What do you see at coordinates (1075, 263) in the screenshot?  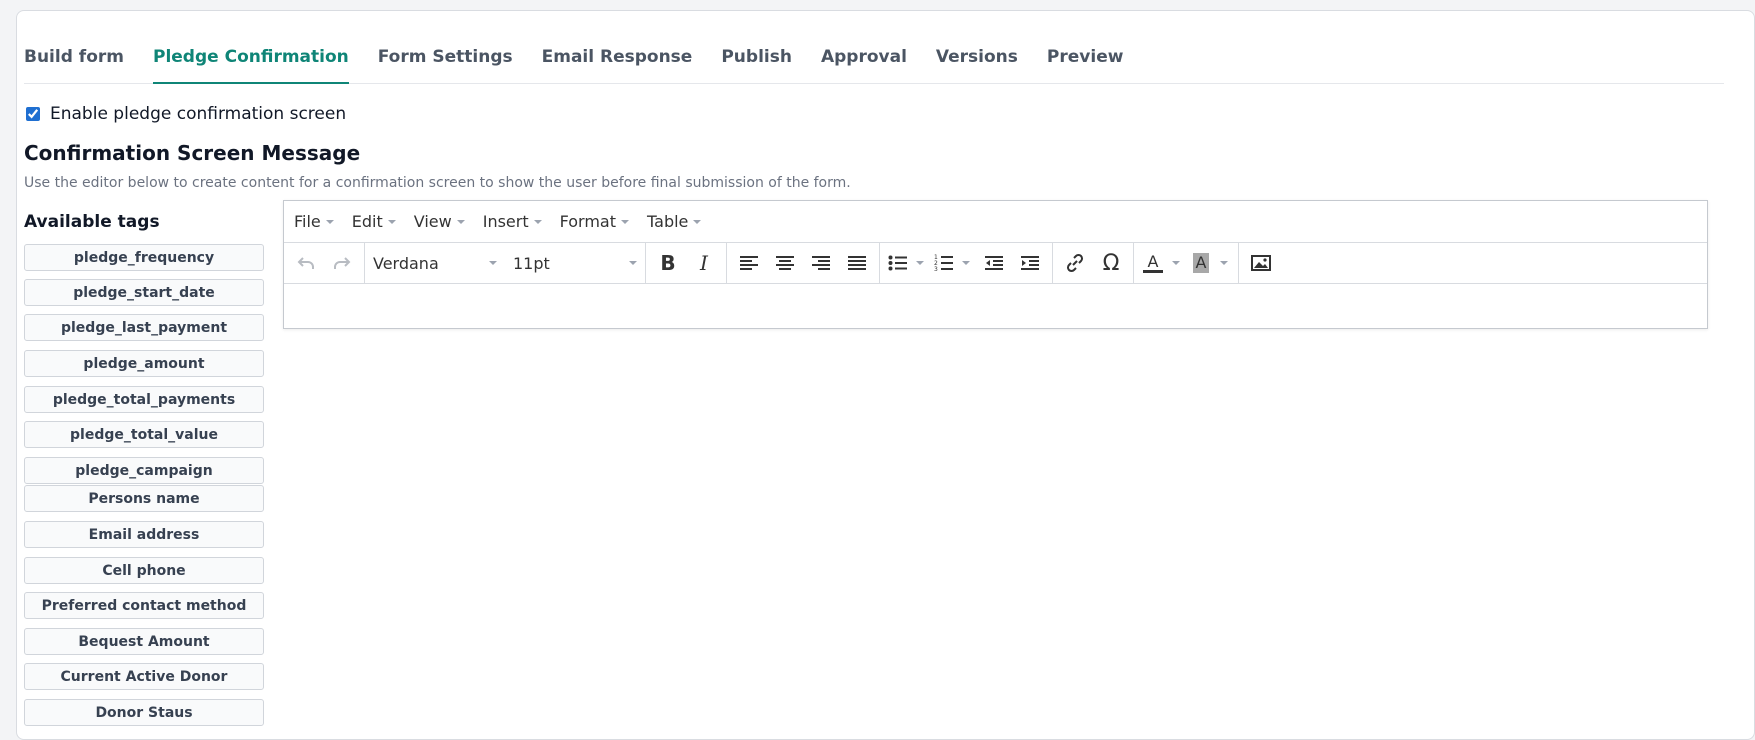 I see `link-icon` at bounding box center [1075, 263].